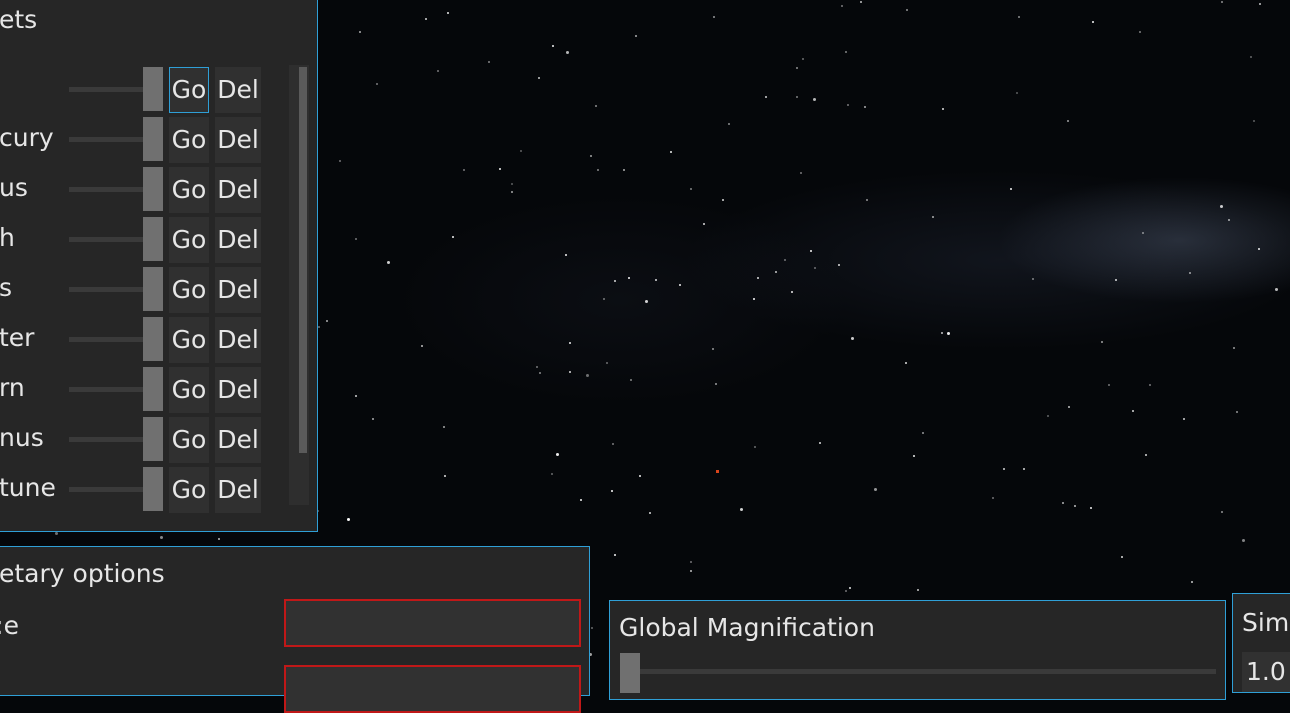  I want to click on planet-name: h, so click(7, 237).